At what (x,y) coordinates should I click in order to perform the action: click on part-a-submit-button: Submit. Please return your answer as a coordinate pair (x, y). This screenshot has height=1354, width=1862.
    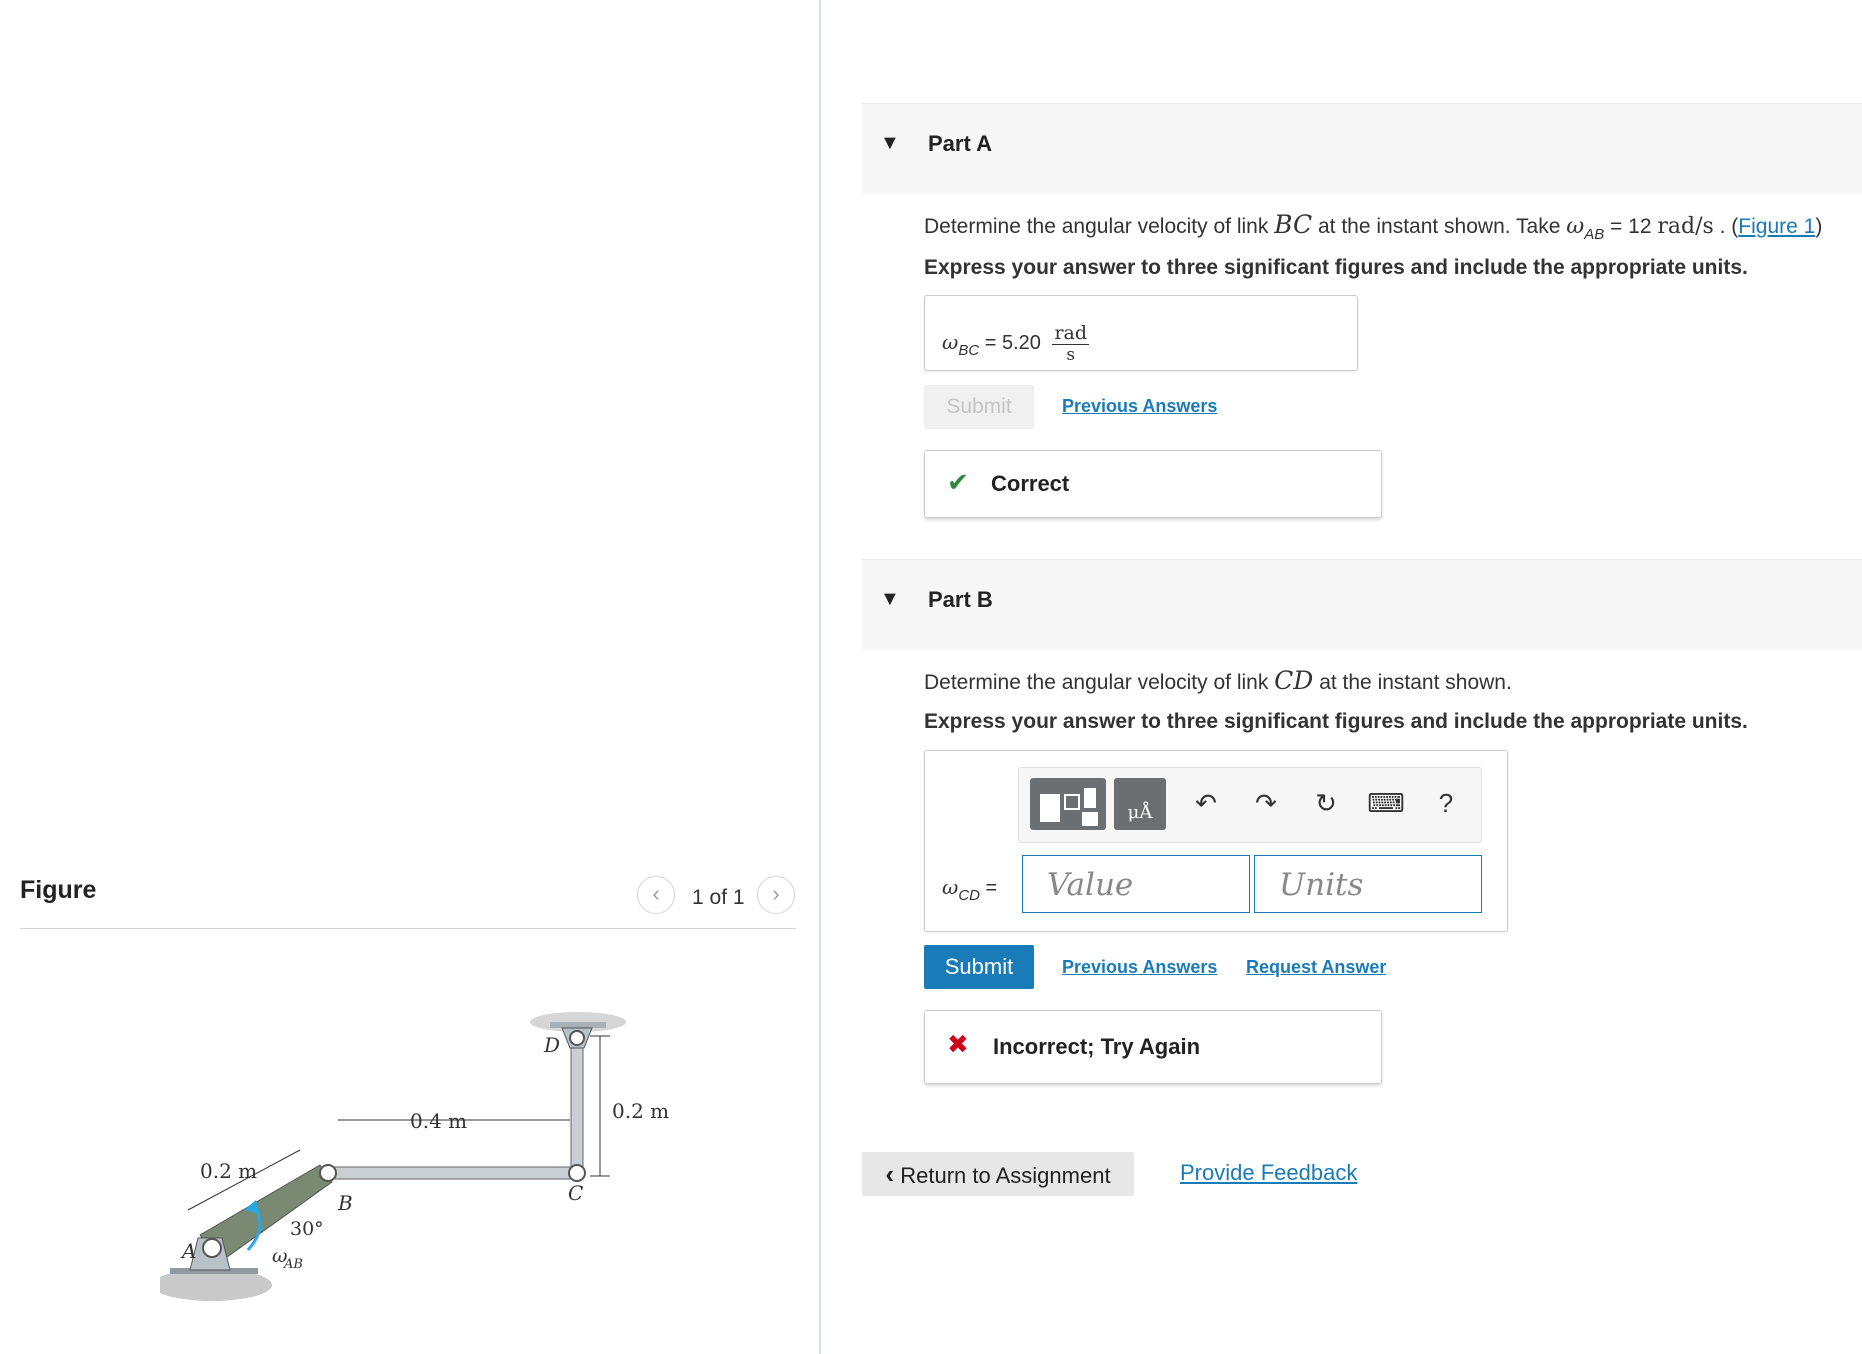
    Looking at the image, I should click on (979, 407).